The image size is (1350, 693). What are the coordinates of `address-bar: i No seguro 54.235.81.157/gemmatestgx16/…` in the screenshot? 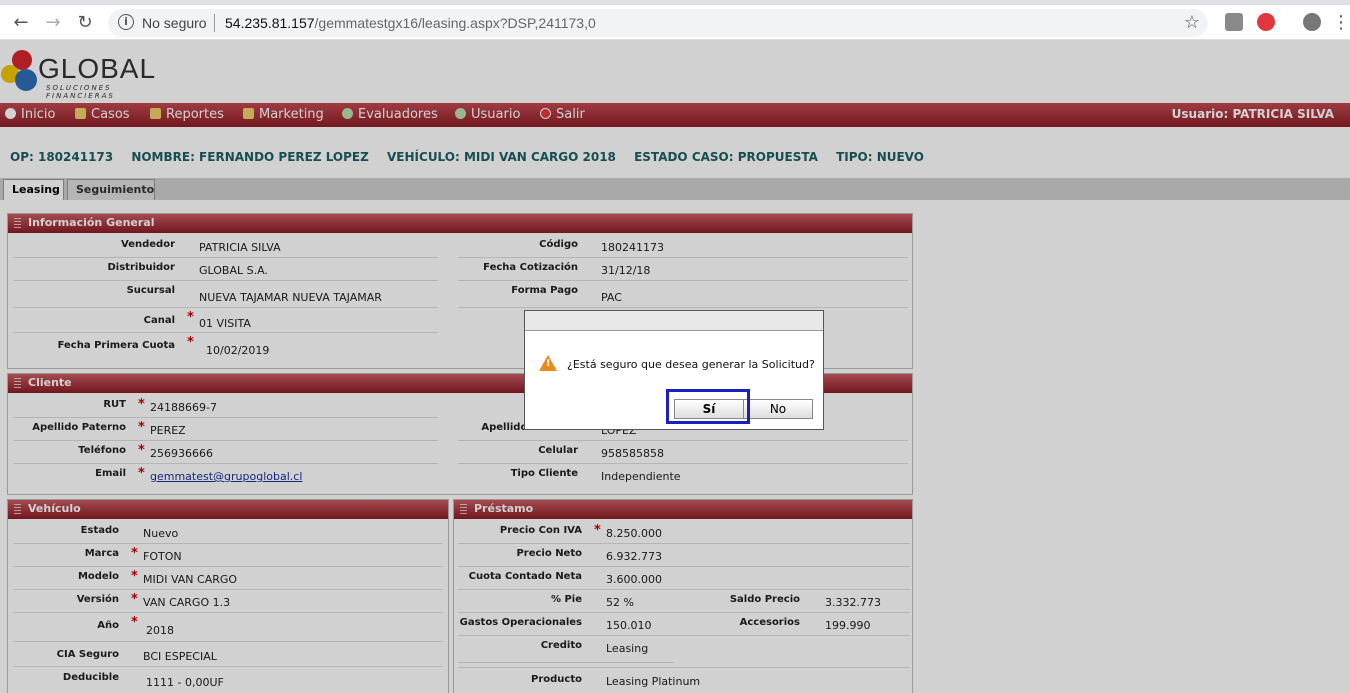 It's located at (658, 23).